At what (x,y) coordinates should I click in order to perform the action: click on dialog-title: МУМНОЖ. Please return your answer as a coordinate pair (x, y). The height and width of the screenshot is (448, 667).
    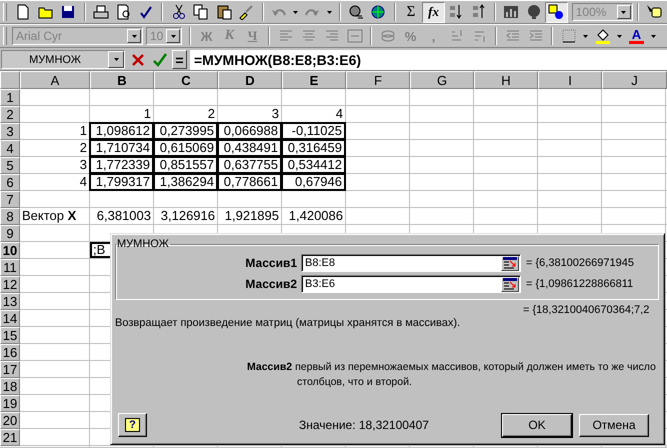
    Looking at the image, I should click on (143, 244).